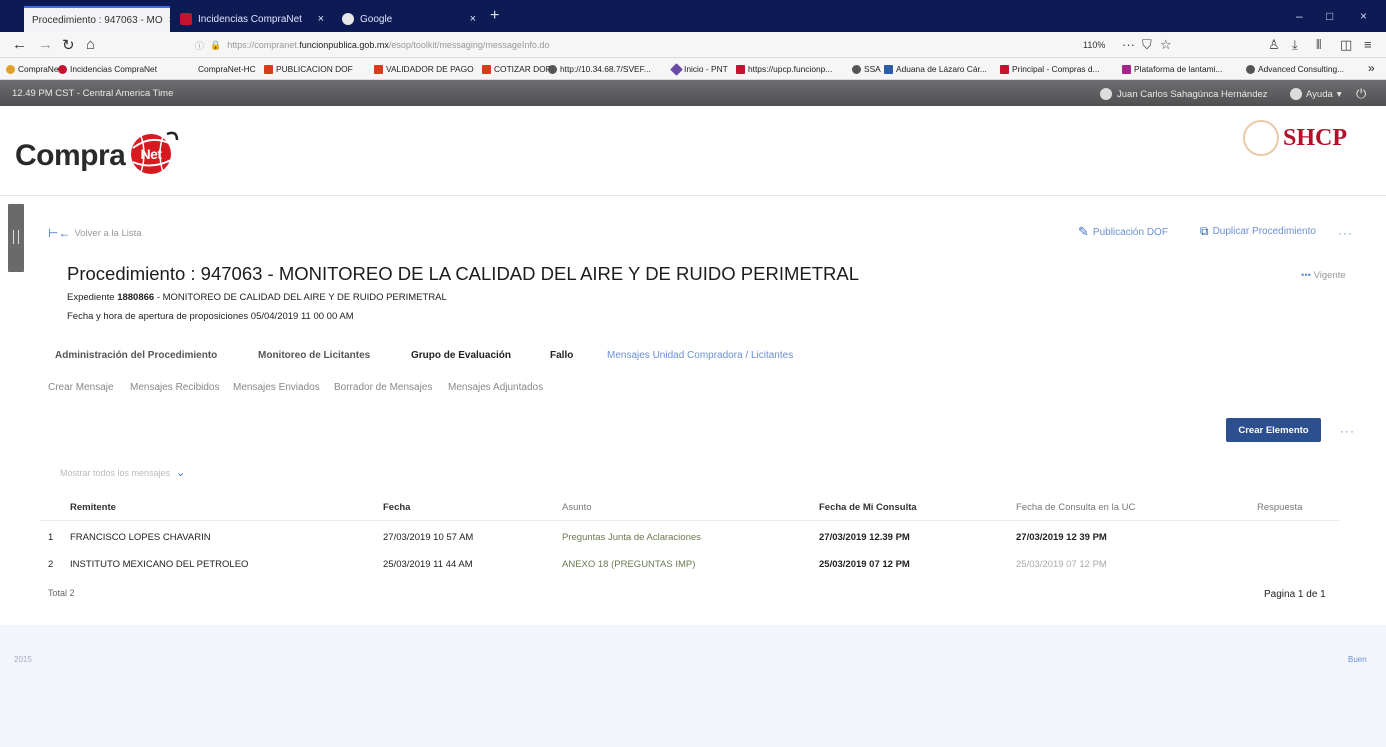 Image resolution: width=1386 pixels, height=747 pixels. I want to click on home-icon: ⌂, so click(90, 44).